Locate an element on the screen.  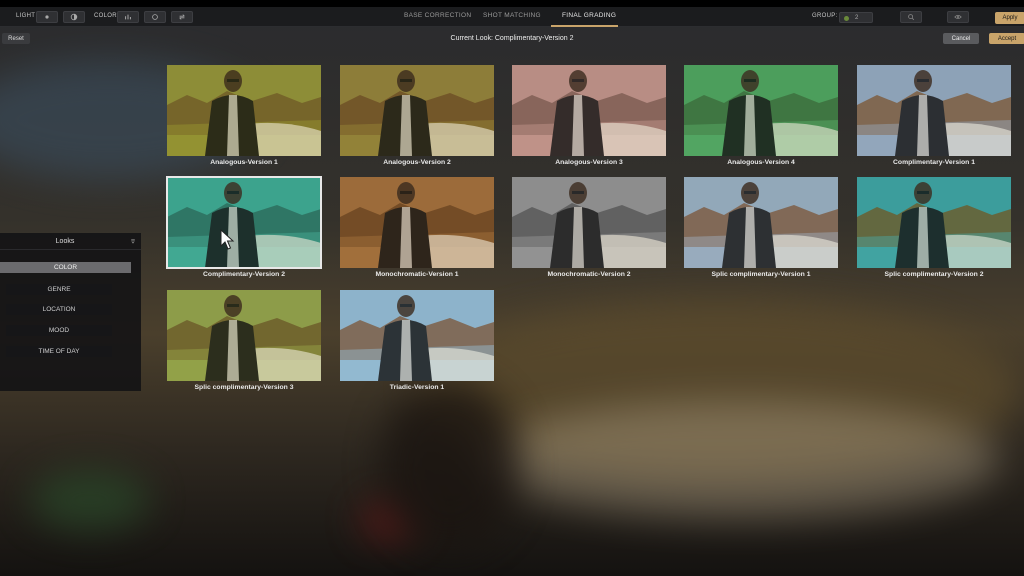
apply-button: Apply is located at coordinates (1009, 18).